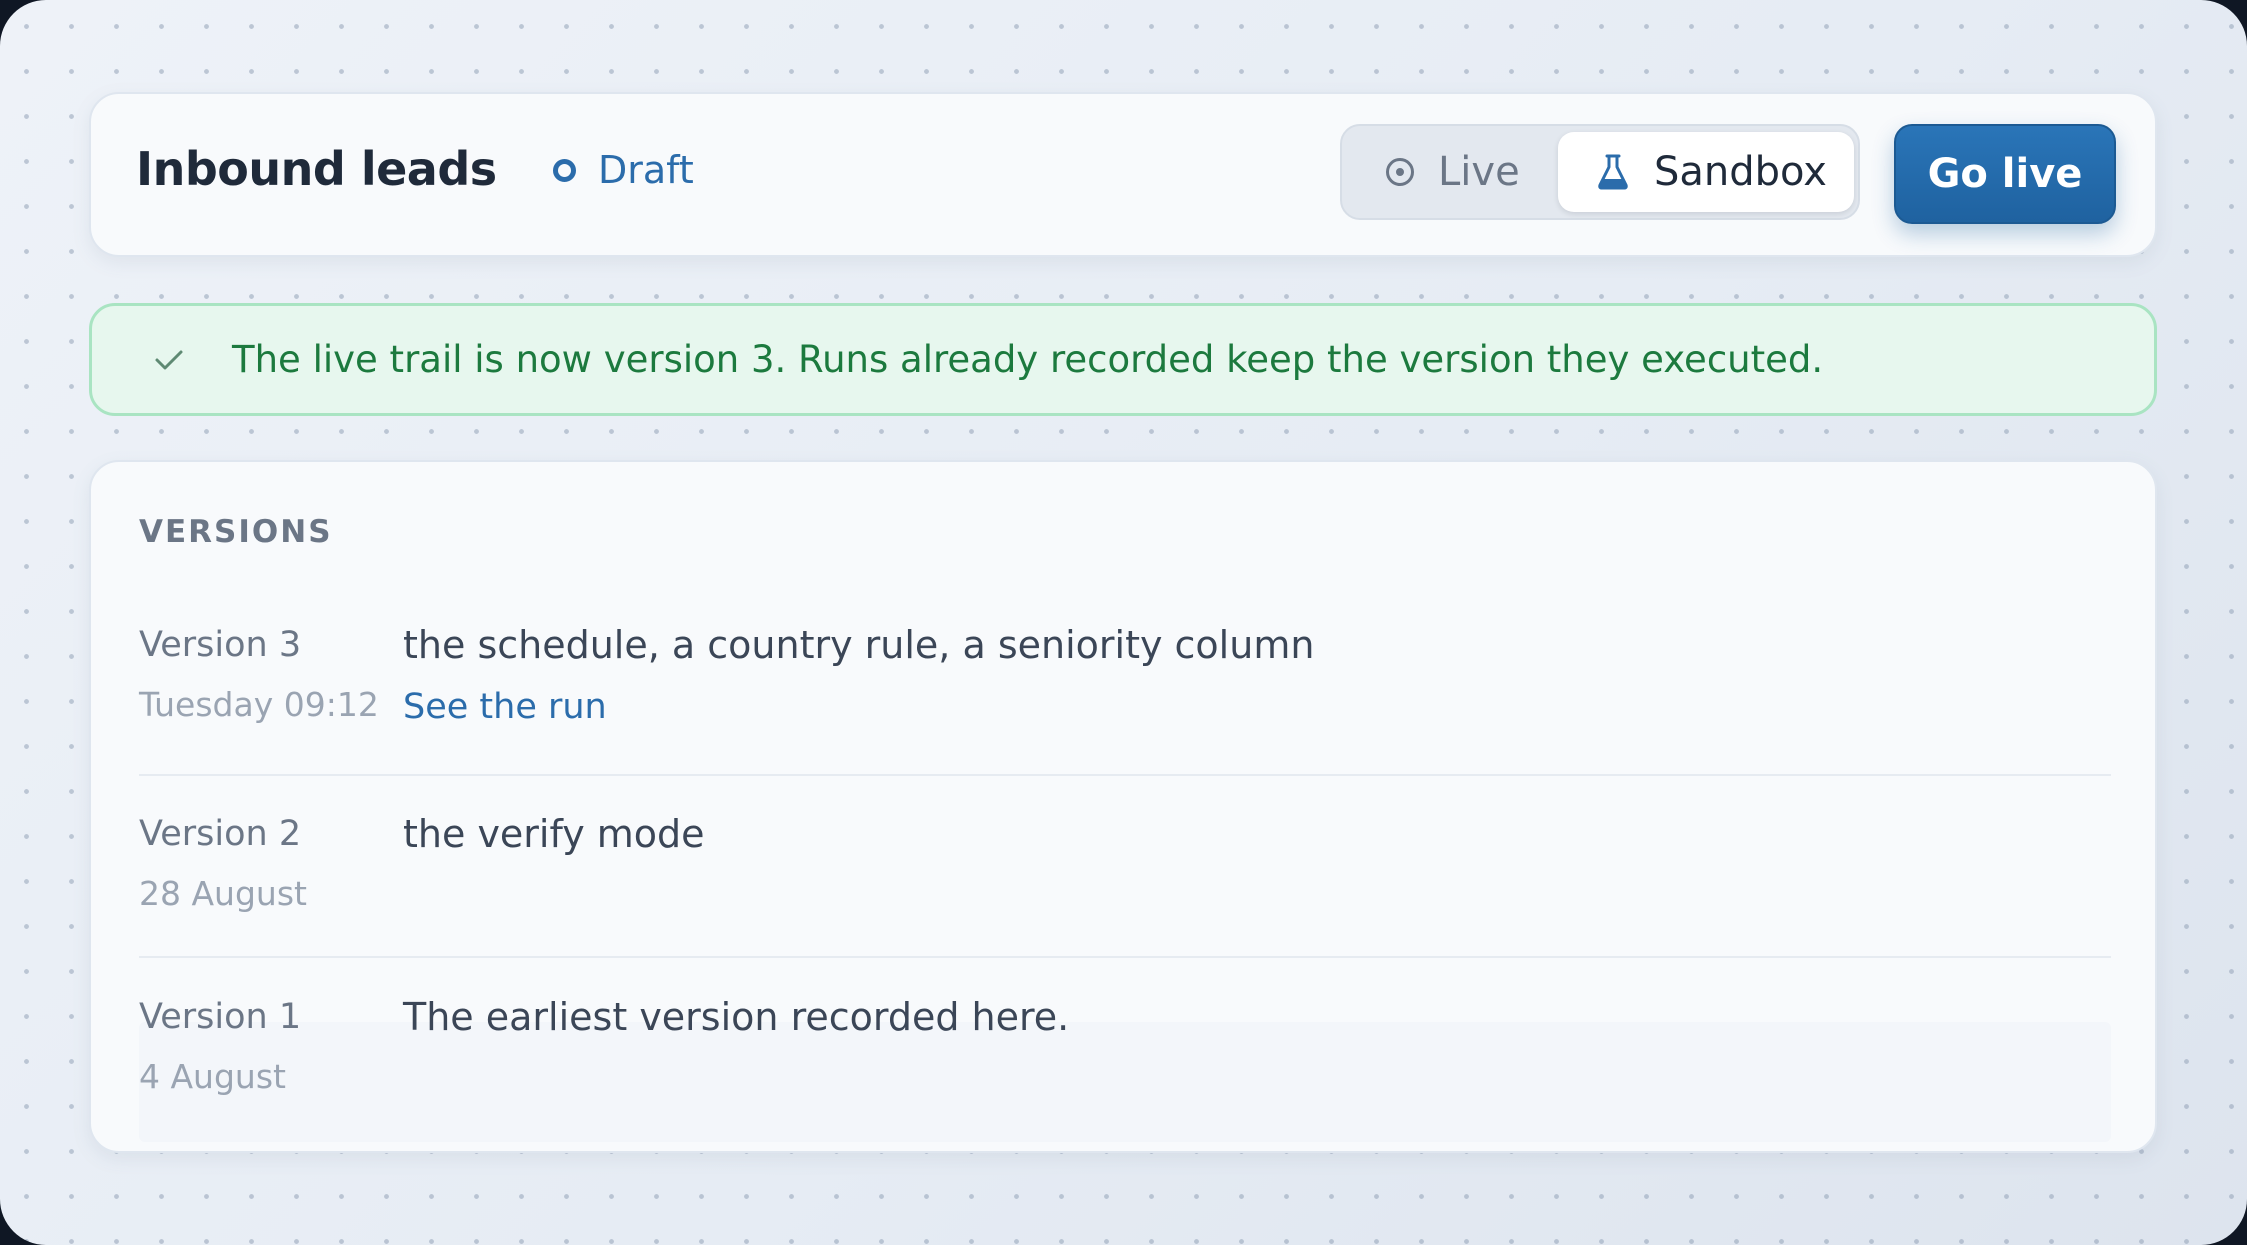 The height and width of the screenshot is (1245, 2247). Describe the element at coordinates (236, 532) in the screenshot. I see `versions-heading: VERSIONS` at that location.